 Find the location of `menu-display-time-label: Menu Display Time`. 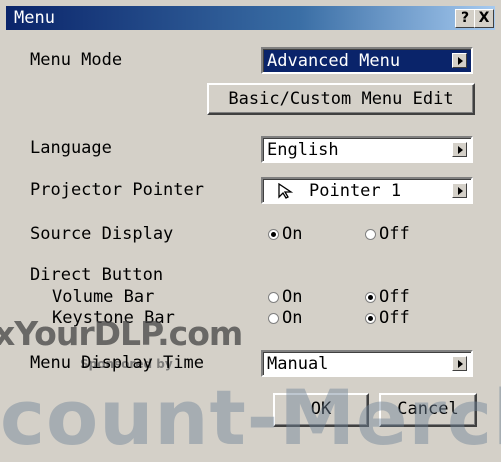

menu-display-time-label: Menu Display Time is located at coordinates (117, 363).